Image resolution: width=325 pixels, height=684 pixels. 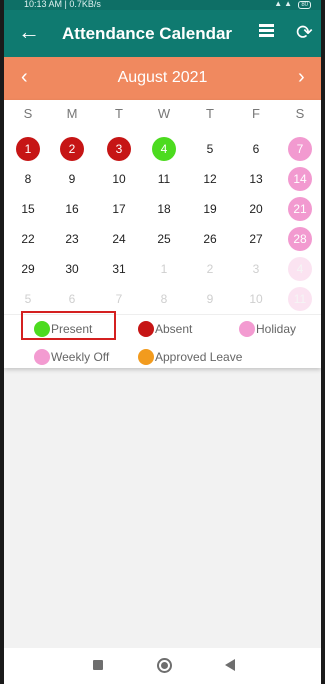 I want to click on weekday-label: M, so click(x=72, y=113).